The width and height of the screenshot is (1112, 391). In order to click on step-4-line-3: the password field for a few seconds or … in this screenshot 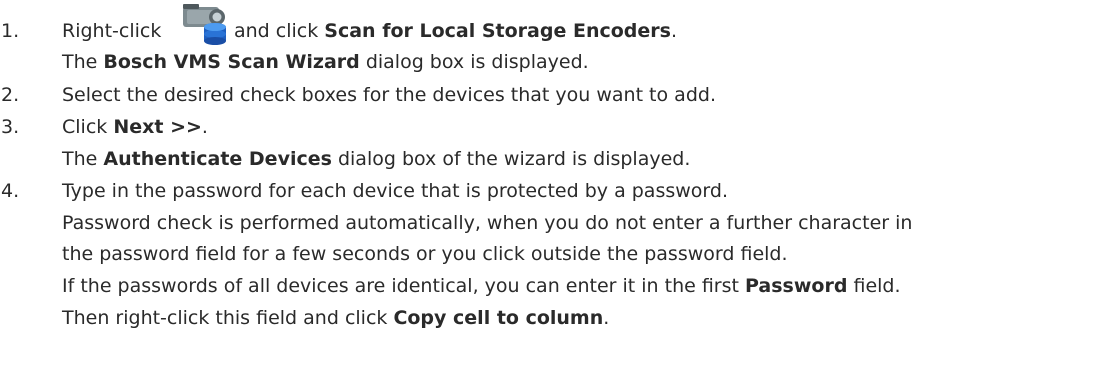, I will do `click(425, 254)`.